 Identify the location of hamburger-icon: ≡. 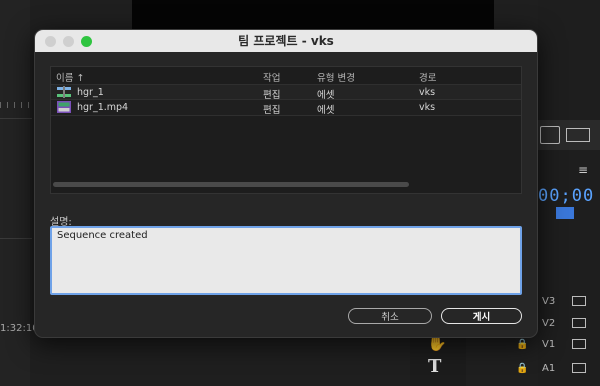
(583, 170).